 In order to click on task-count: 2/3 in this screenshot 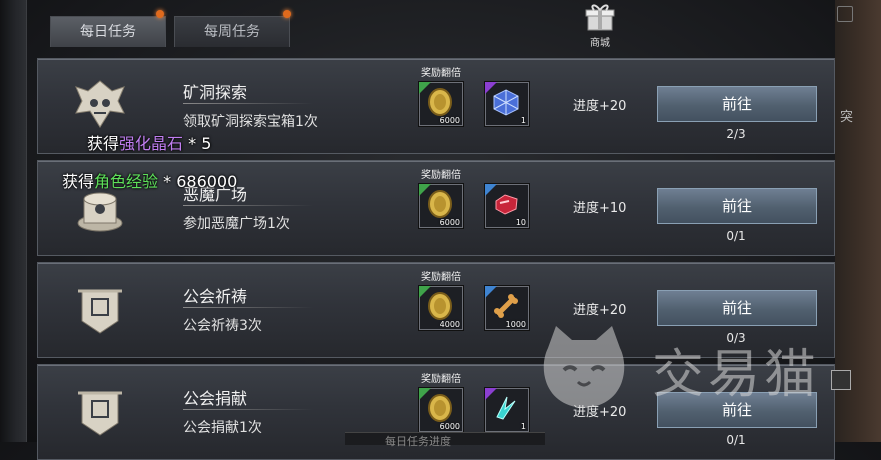, I will do `click(736, 134)`.